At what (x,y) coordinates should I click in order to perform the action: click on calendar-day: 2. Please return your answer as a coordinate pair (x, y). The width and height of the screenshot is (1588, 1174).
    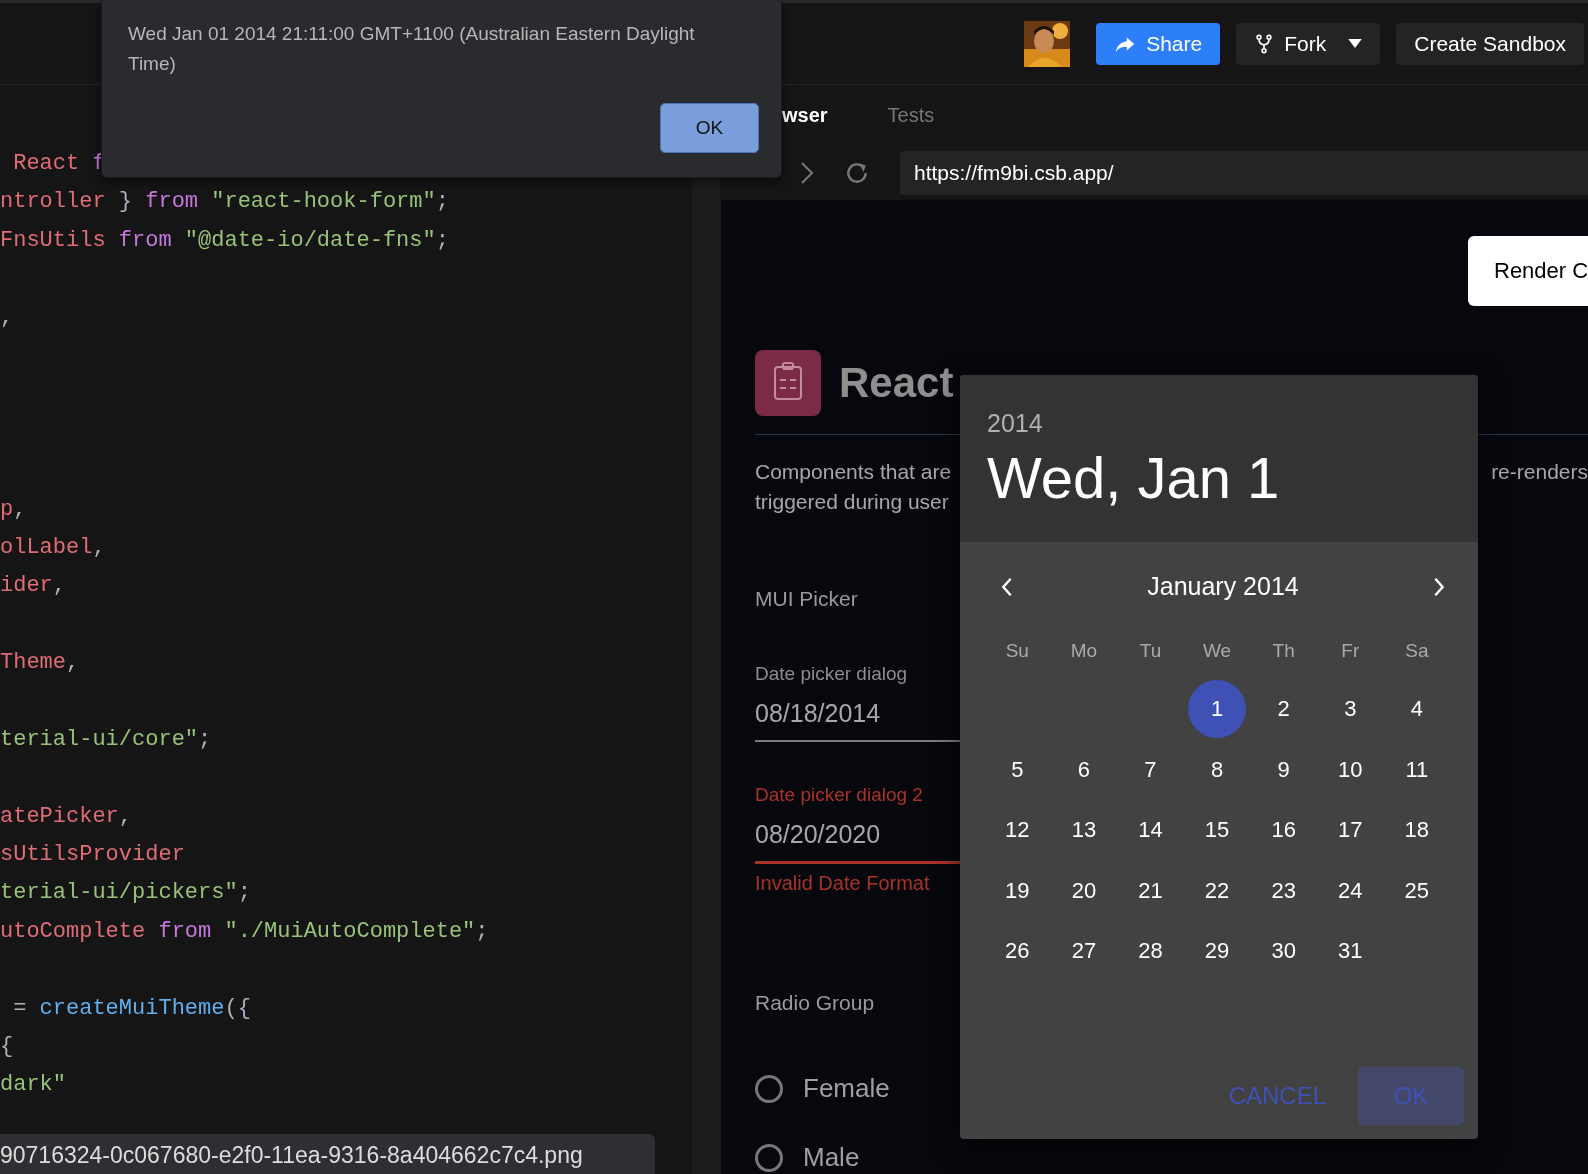
    Looking at the image, I should click on (1283, 709).